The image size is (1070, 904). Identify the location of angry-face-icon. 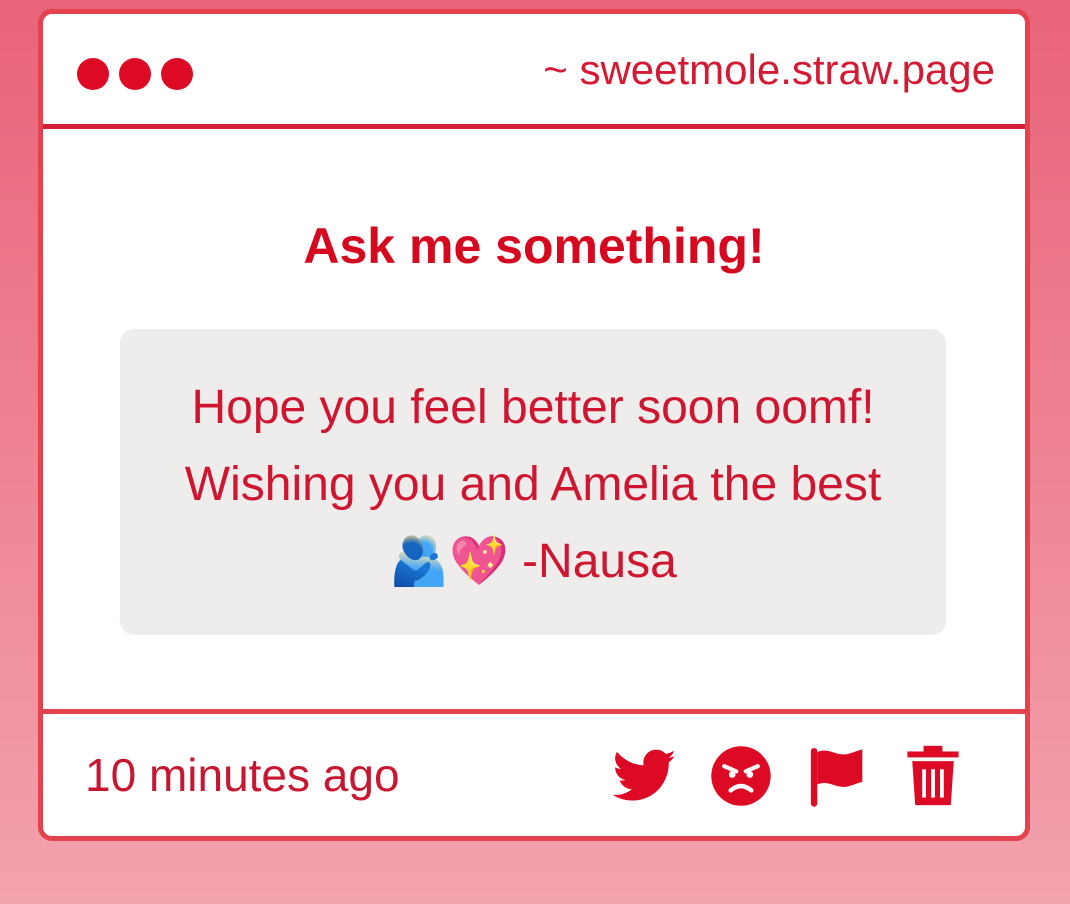
(741, 776).